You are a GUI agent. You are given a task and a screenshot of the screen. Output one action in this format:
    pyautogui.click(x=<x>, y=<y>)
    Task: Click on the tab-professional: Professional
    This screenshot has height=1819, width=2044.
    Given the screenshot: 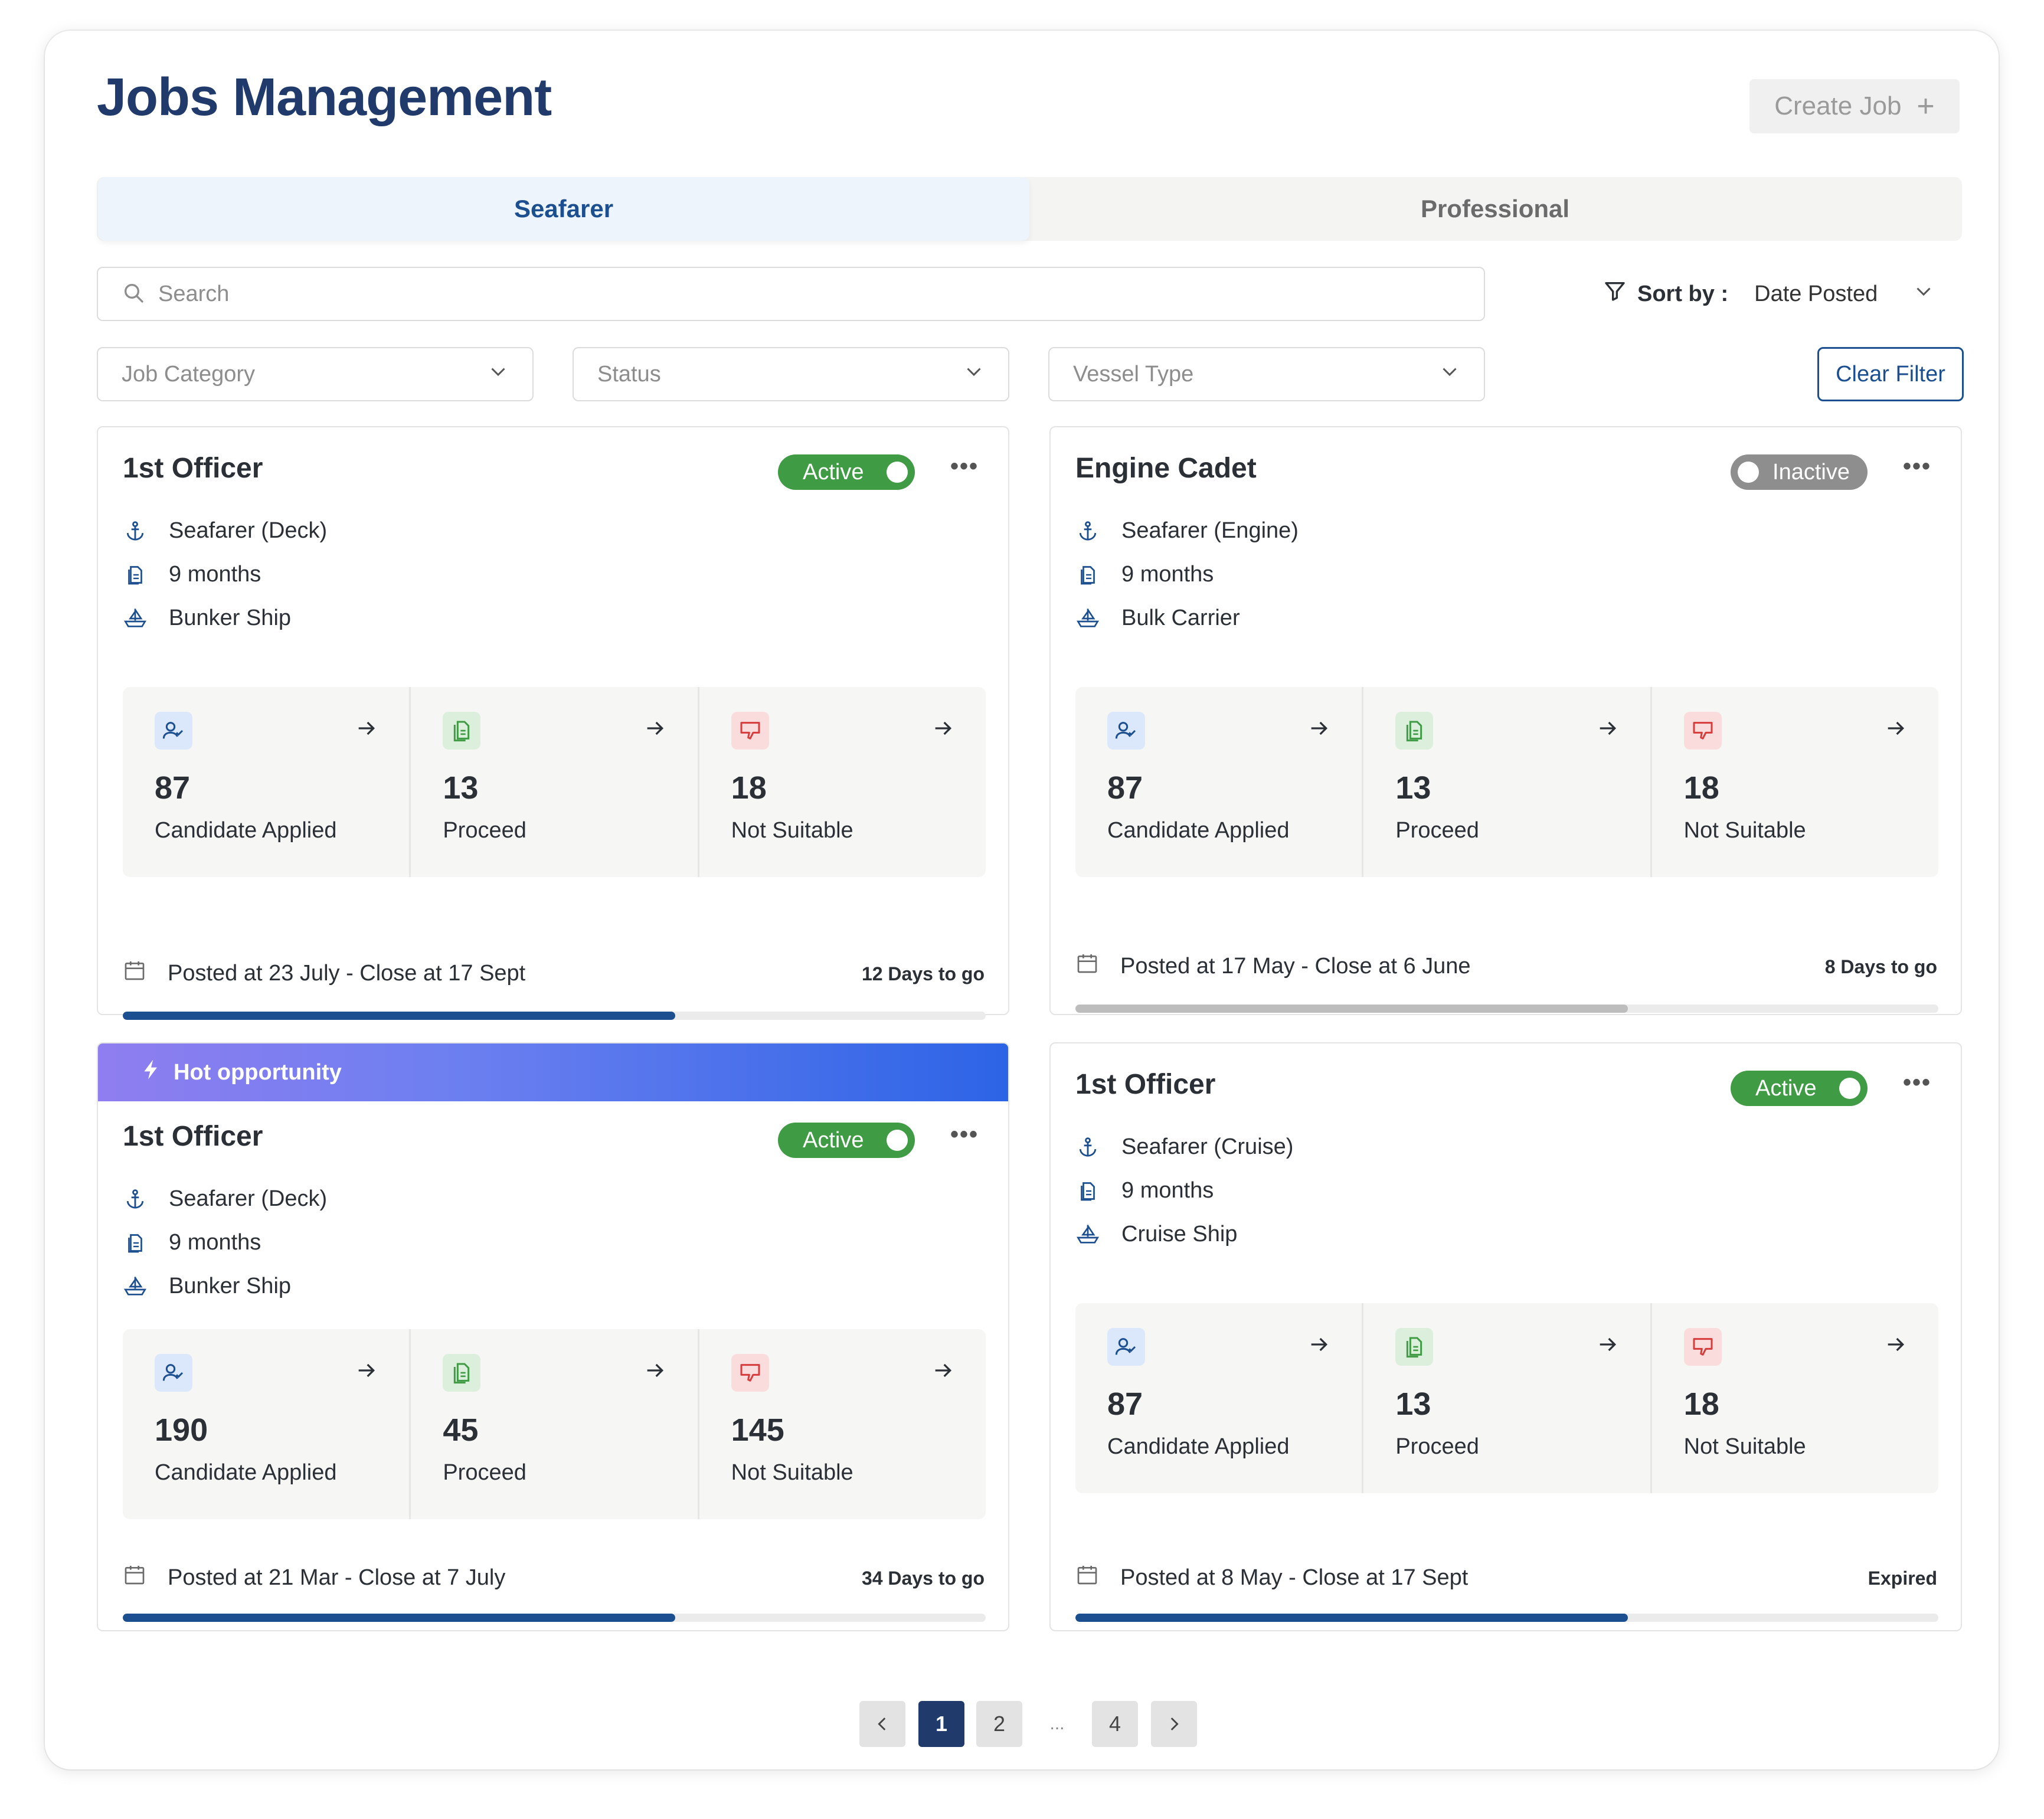 What is the action you would take?
    pyautogui.click(x=1495, y=209)
    